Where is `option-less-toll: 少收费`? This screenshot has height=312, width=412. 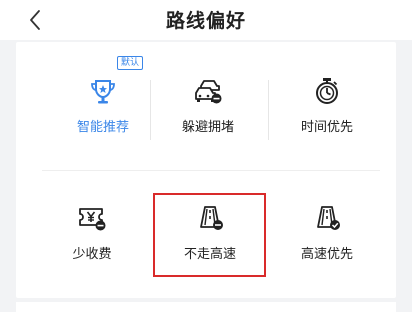
option-less-toll: 少收费 is located at coordinates (92, 248).